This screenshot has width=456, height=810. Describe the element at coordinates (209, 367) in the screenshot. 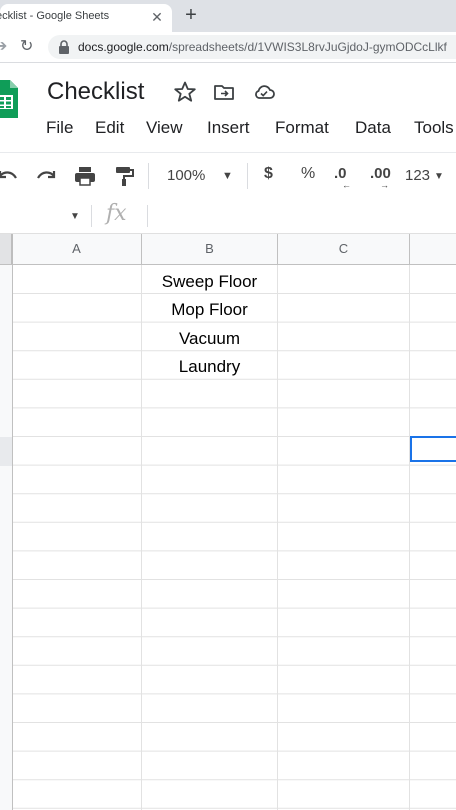

I see `cell-b4: Laundry` at that location.